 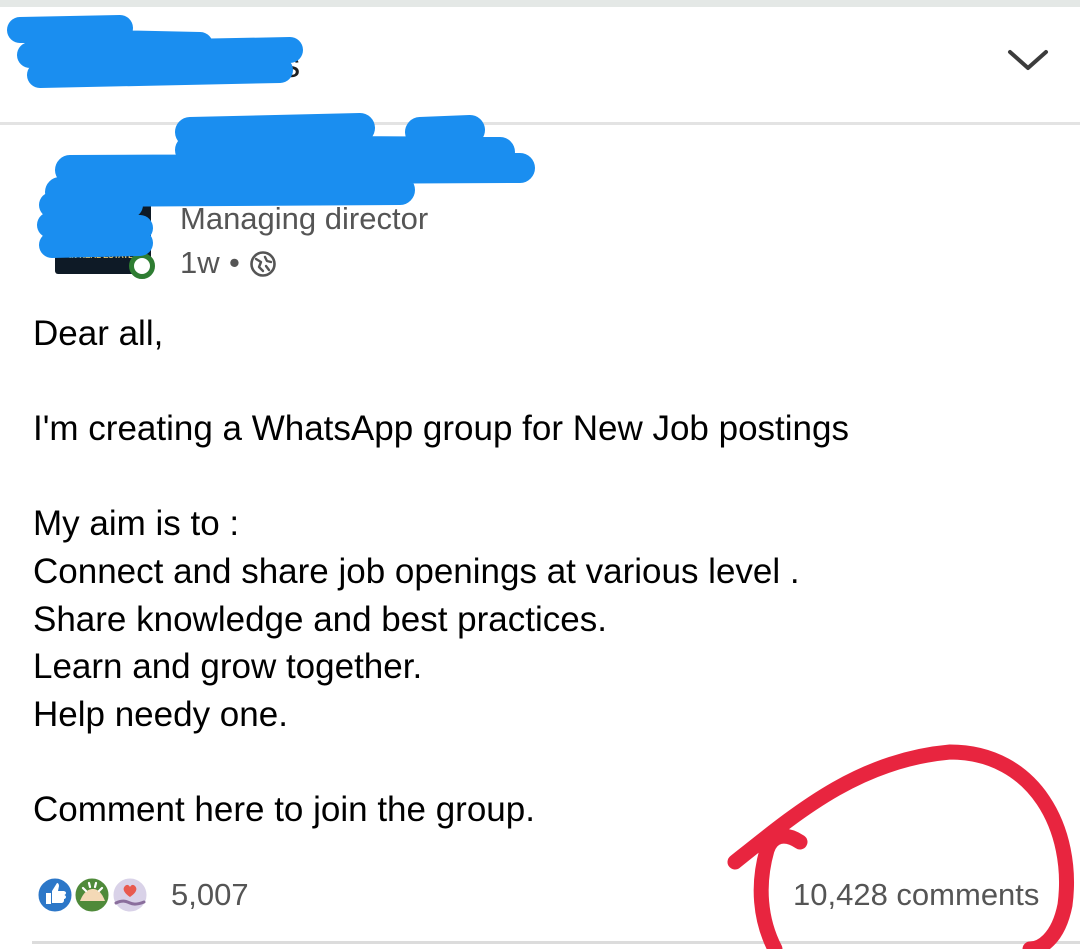 What do you see at coordinates (142, 266) in the screenshot?
I see `online-status-indicator` at bounding box center [142, 266].